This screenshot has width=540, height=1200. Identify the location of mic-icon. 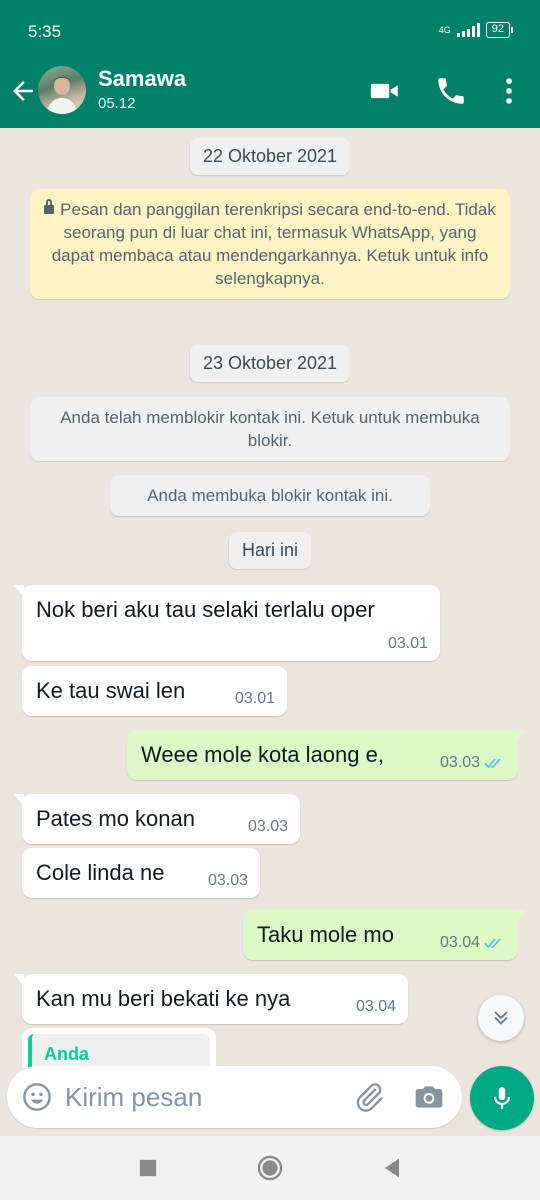
(502, 1098).